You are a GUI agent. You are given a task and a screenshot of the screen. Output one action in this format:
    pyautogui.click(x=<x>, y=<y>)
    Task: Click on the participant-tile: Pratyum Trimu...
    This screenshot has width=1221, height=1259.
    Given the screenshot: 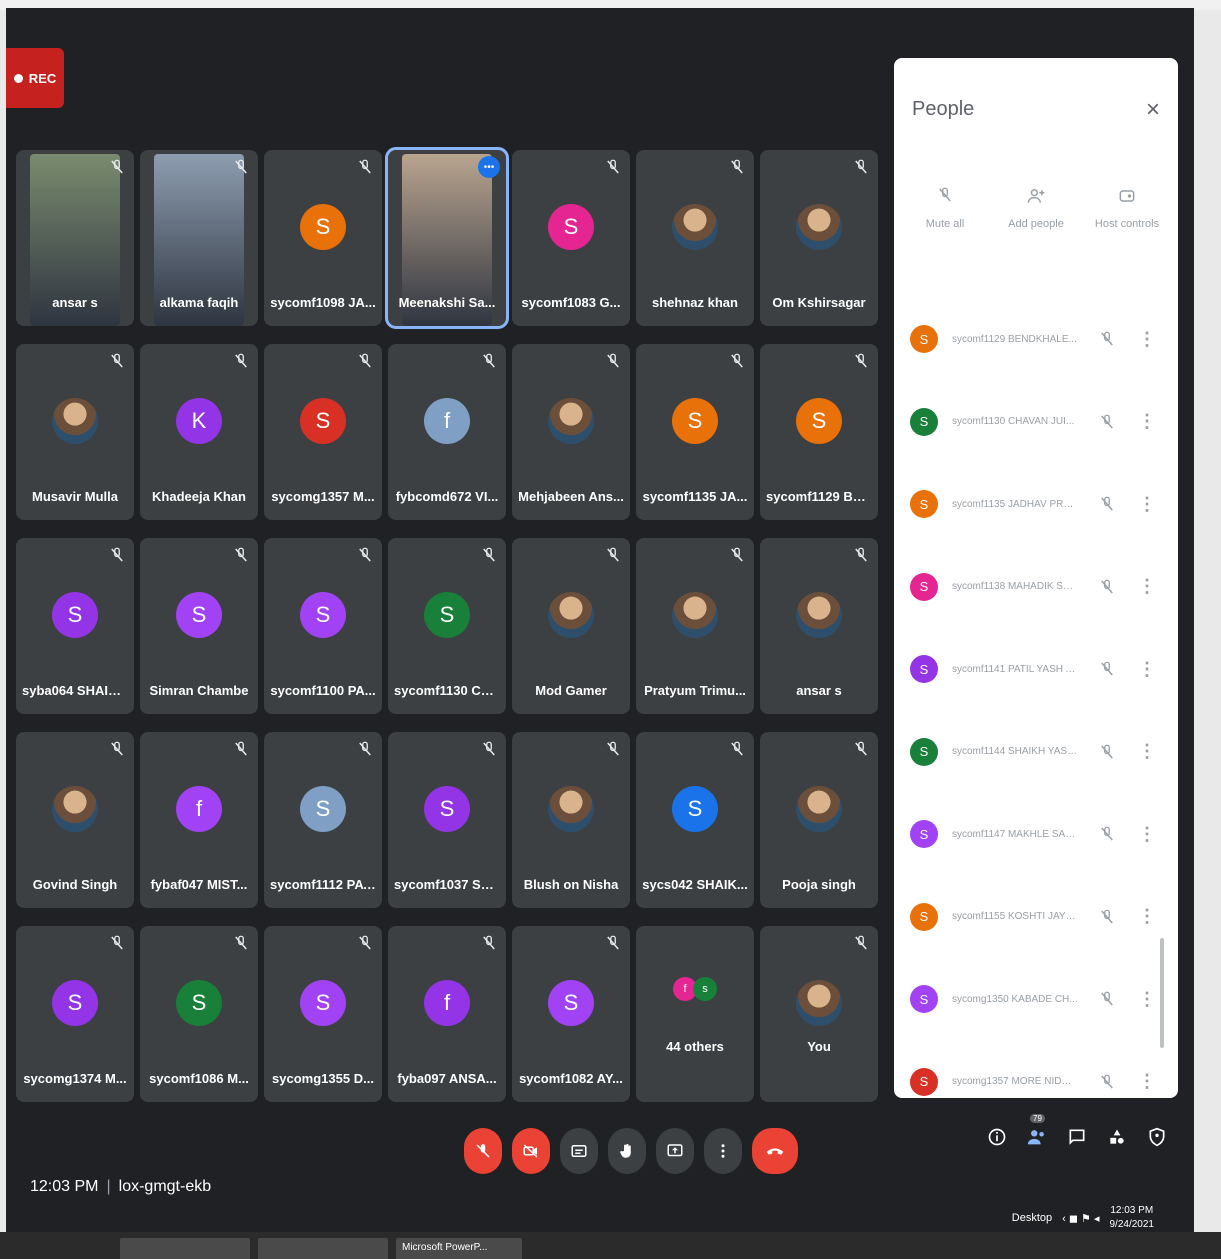 What is the action you would take?
    pyautogui.click(x=695, y=626)
    